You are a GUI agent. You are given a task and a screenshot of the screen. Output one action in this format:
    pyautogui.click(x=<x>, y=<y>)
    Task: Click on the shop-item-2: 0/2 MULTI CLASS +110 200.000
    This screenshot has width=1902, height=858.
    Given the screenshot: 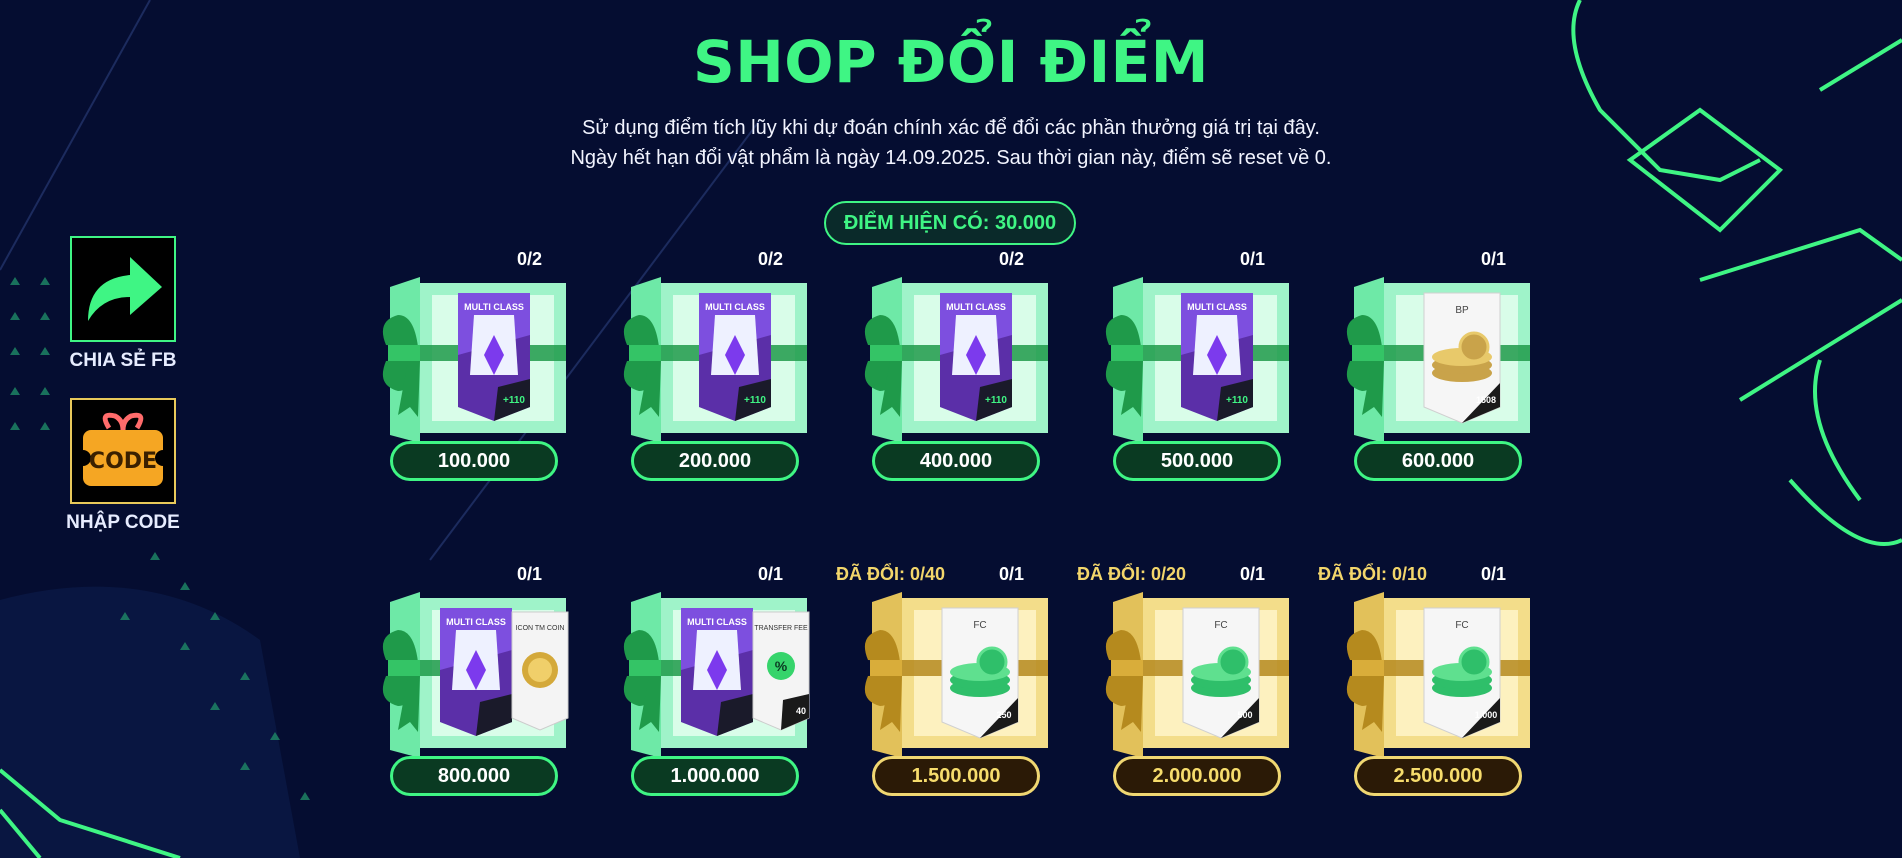 What is the action you would take?
    pyautogui.click(x=704, y=365)
    